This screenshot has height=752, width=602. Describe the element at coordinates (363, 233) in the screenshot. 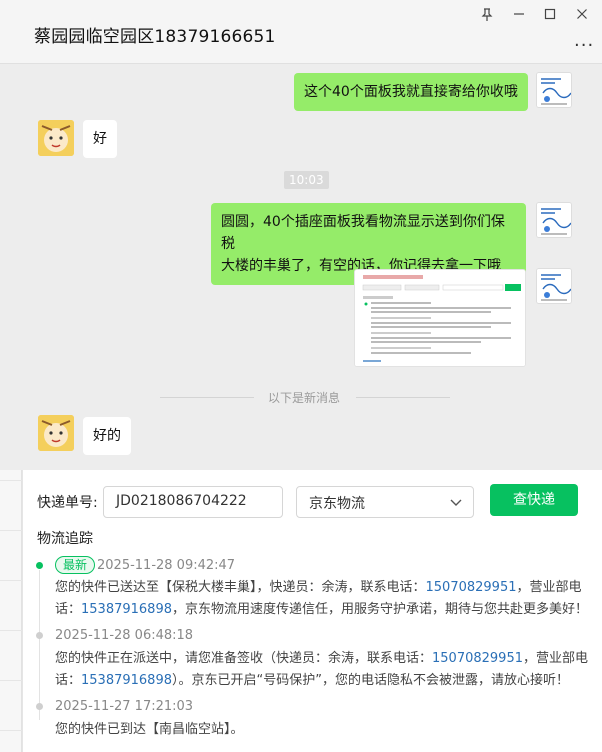

I see `message-text-line: 圆圆，40个插座面板我看物流显示送到你们保税` at that location.